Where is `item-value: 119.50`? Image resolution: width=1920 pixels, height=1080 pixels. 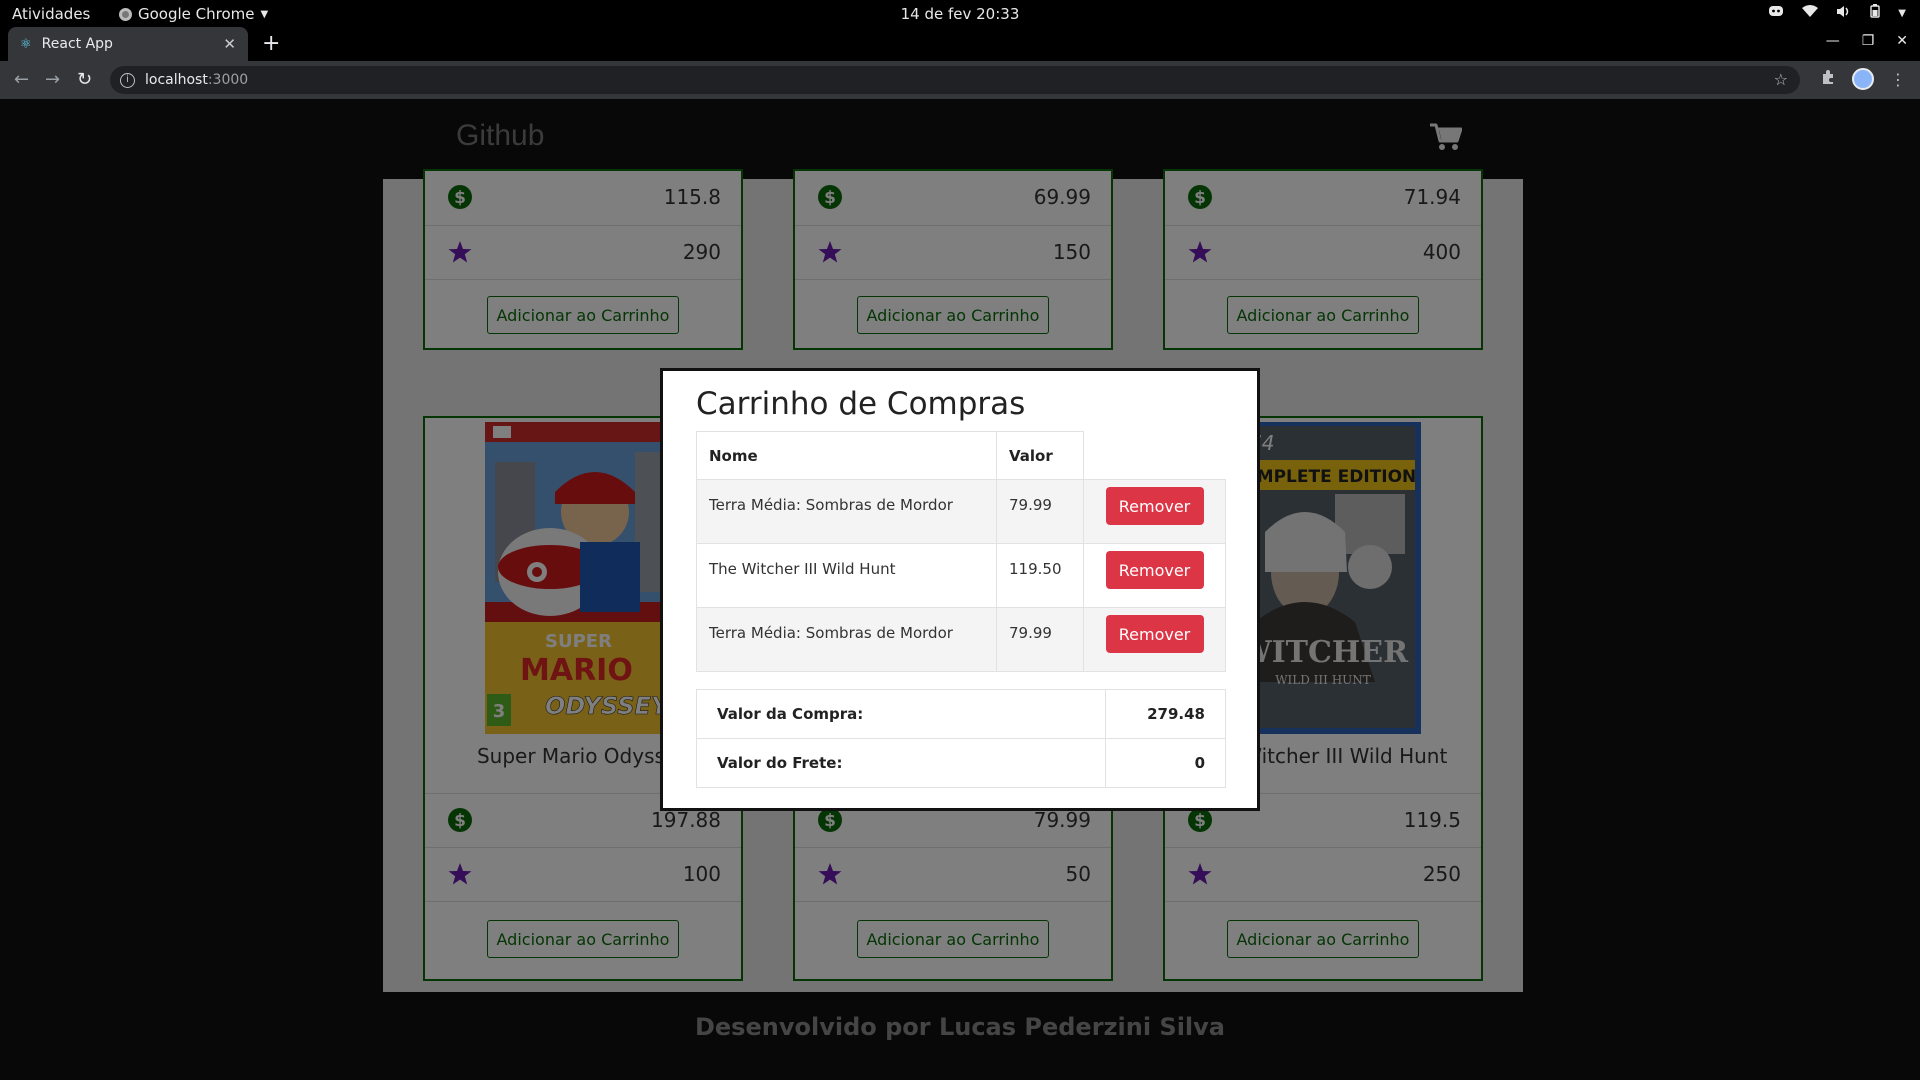 item-value: 119.50 is located at coordinates (1040, 575).